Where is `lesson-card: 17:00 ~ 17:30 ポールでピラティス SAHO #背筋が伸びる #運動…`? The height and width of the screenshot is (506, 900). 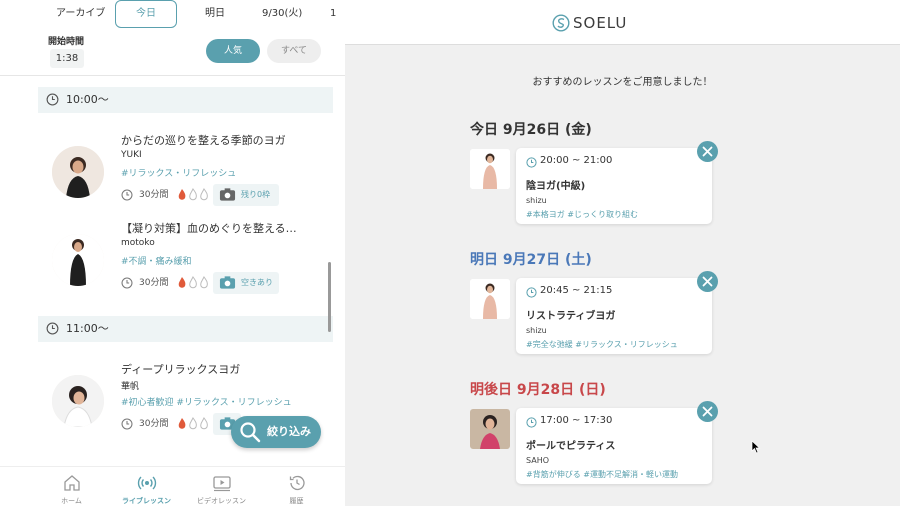
lesson-card: 17:00 ~ 17:30 ポールでピラティス SAHO #背筋が伸びる #運動… is located at coordinates (614, 446).